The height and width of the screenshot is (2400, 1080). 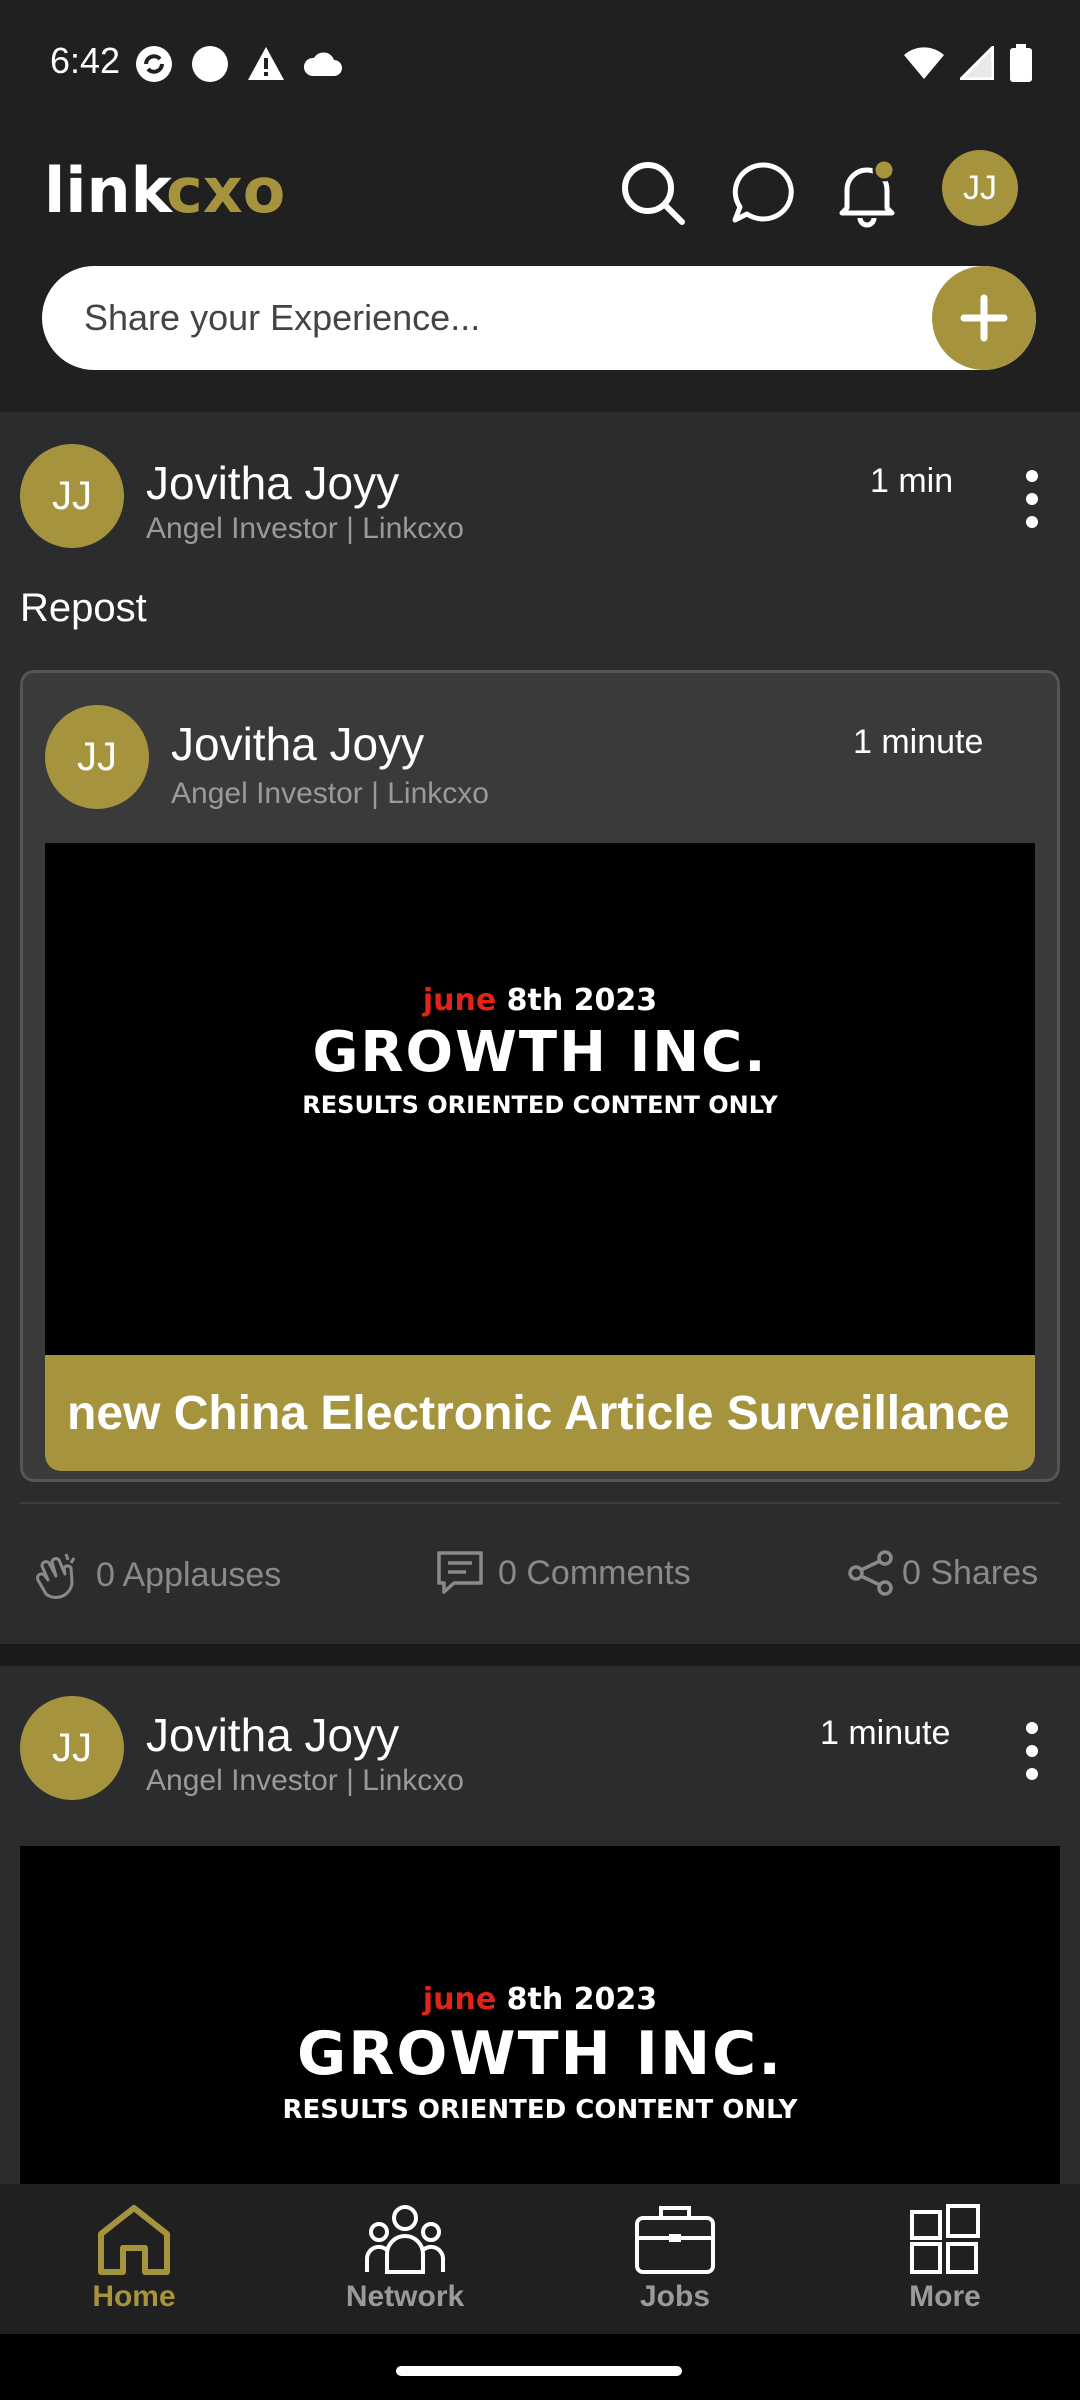 What do you see at coordinates (885, 1733) in the screenshot?
I see `post-time: 1 minute` at bounding box center [885, 1733].